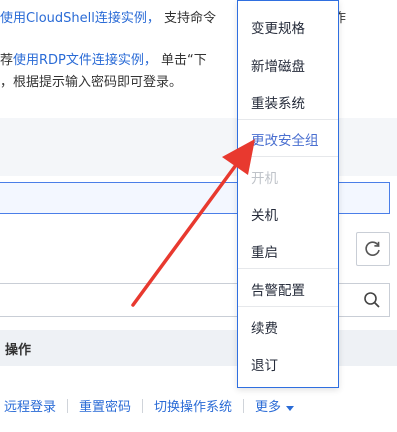 The image size is (397, 432). What do you see at coordinates (285, 139) in the screenshot?
I see `menu-item-change-security-group: 更改安全组` at bounding box center [285, 139].